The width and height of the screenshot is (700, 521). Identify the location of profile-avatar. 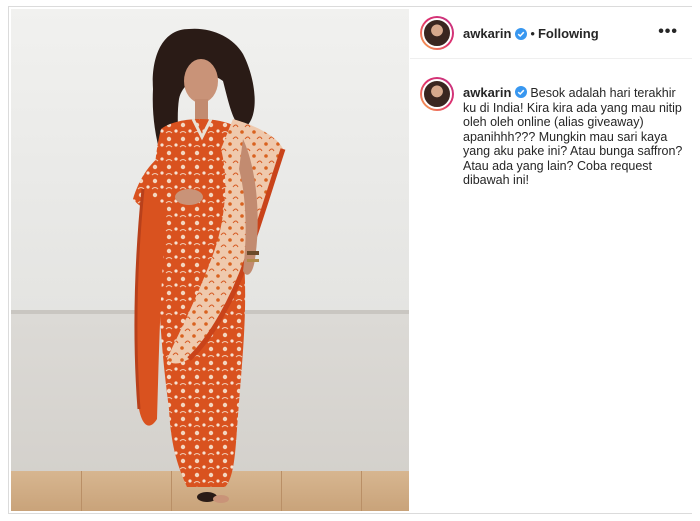
(437, 33).